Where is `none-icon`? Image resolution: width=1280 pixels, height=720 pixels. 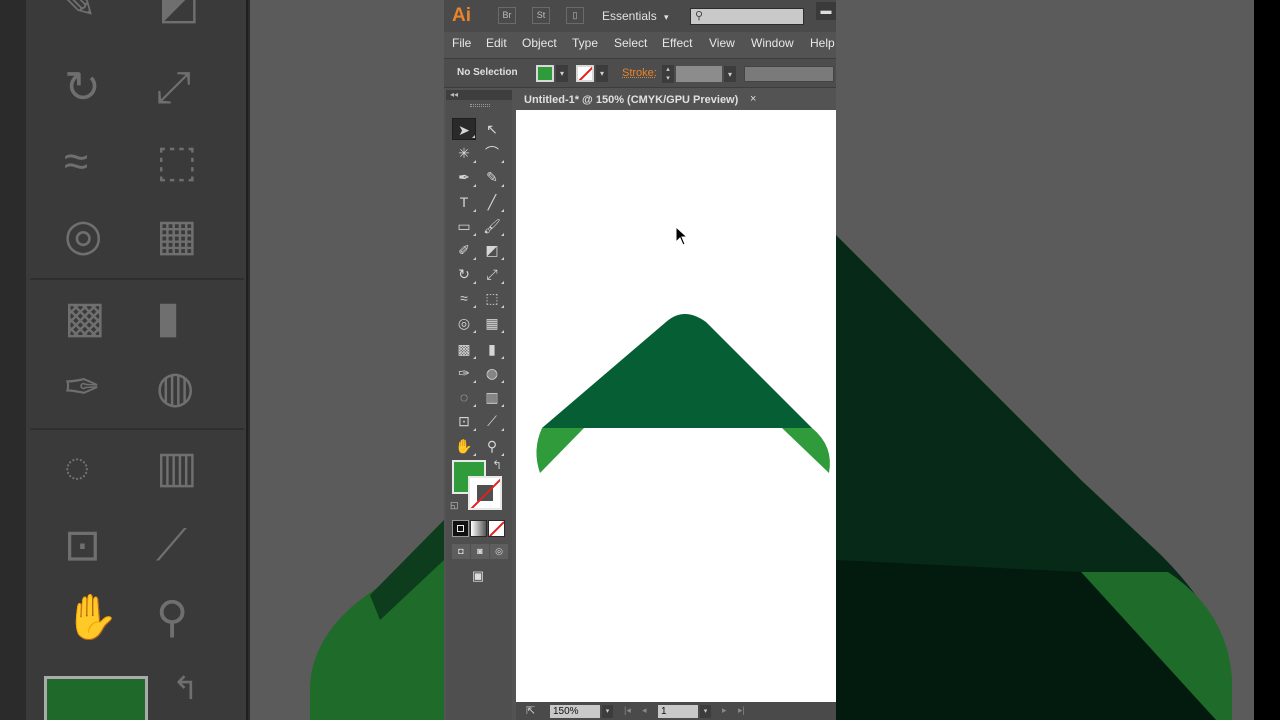
none-icon is located at coordinates (496, 528).